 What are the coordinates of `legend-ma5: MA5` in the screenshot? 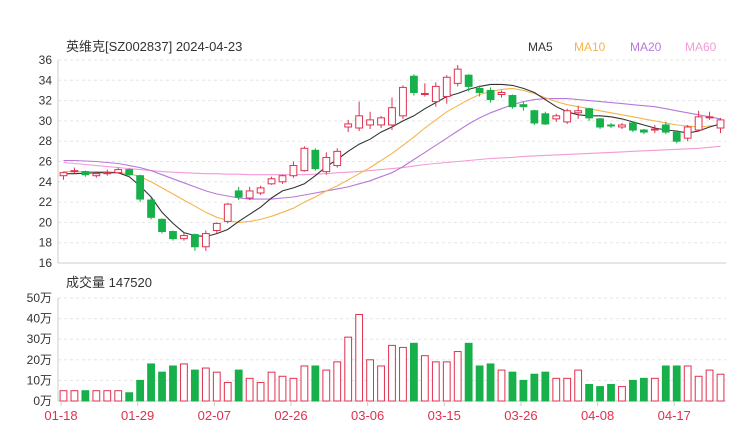 It's located at (540, 47).